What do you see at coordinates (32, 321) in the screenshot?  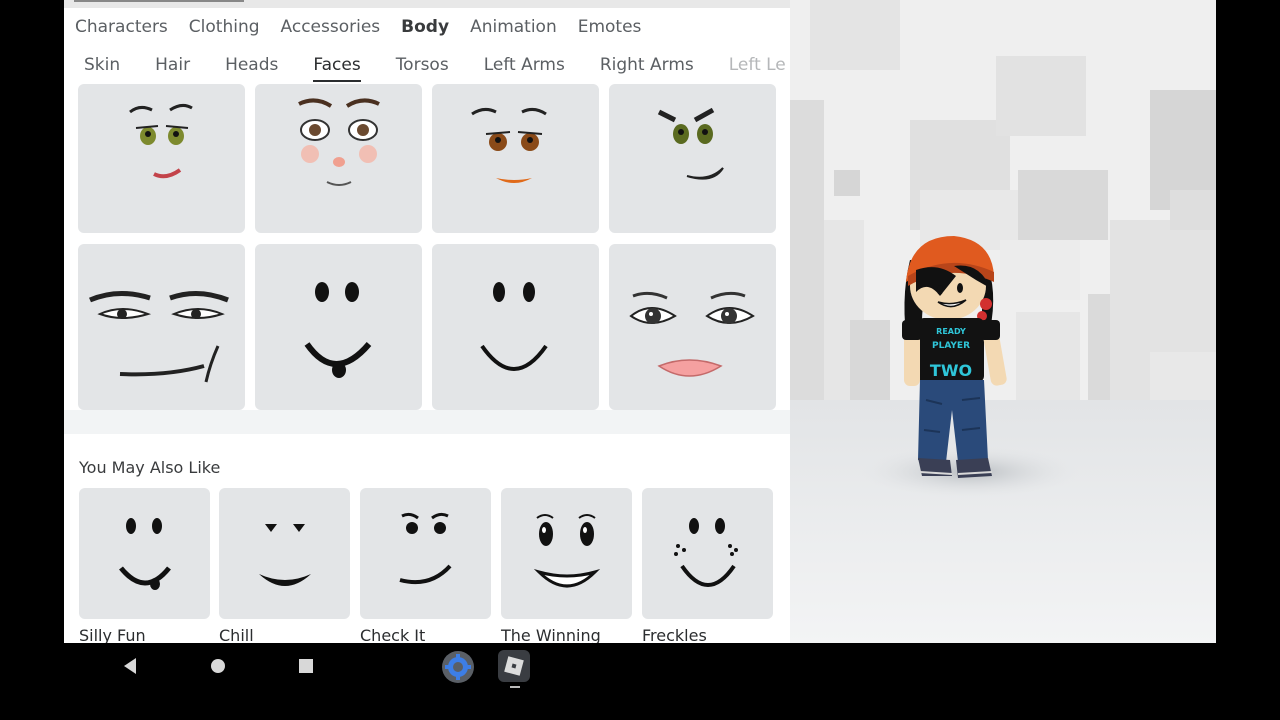 I see `left-black-bar` at bounding box center [32, 321].